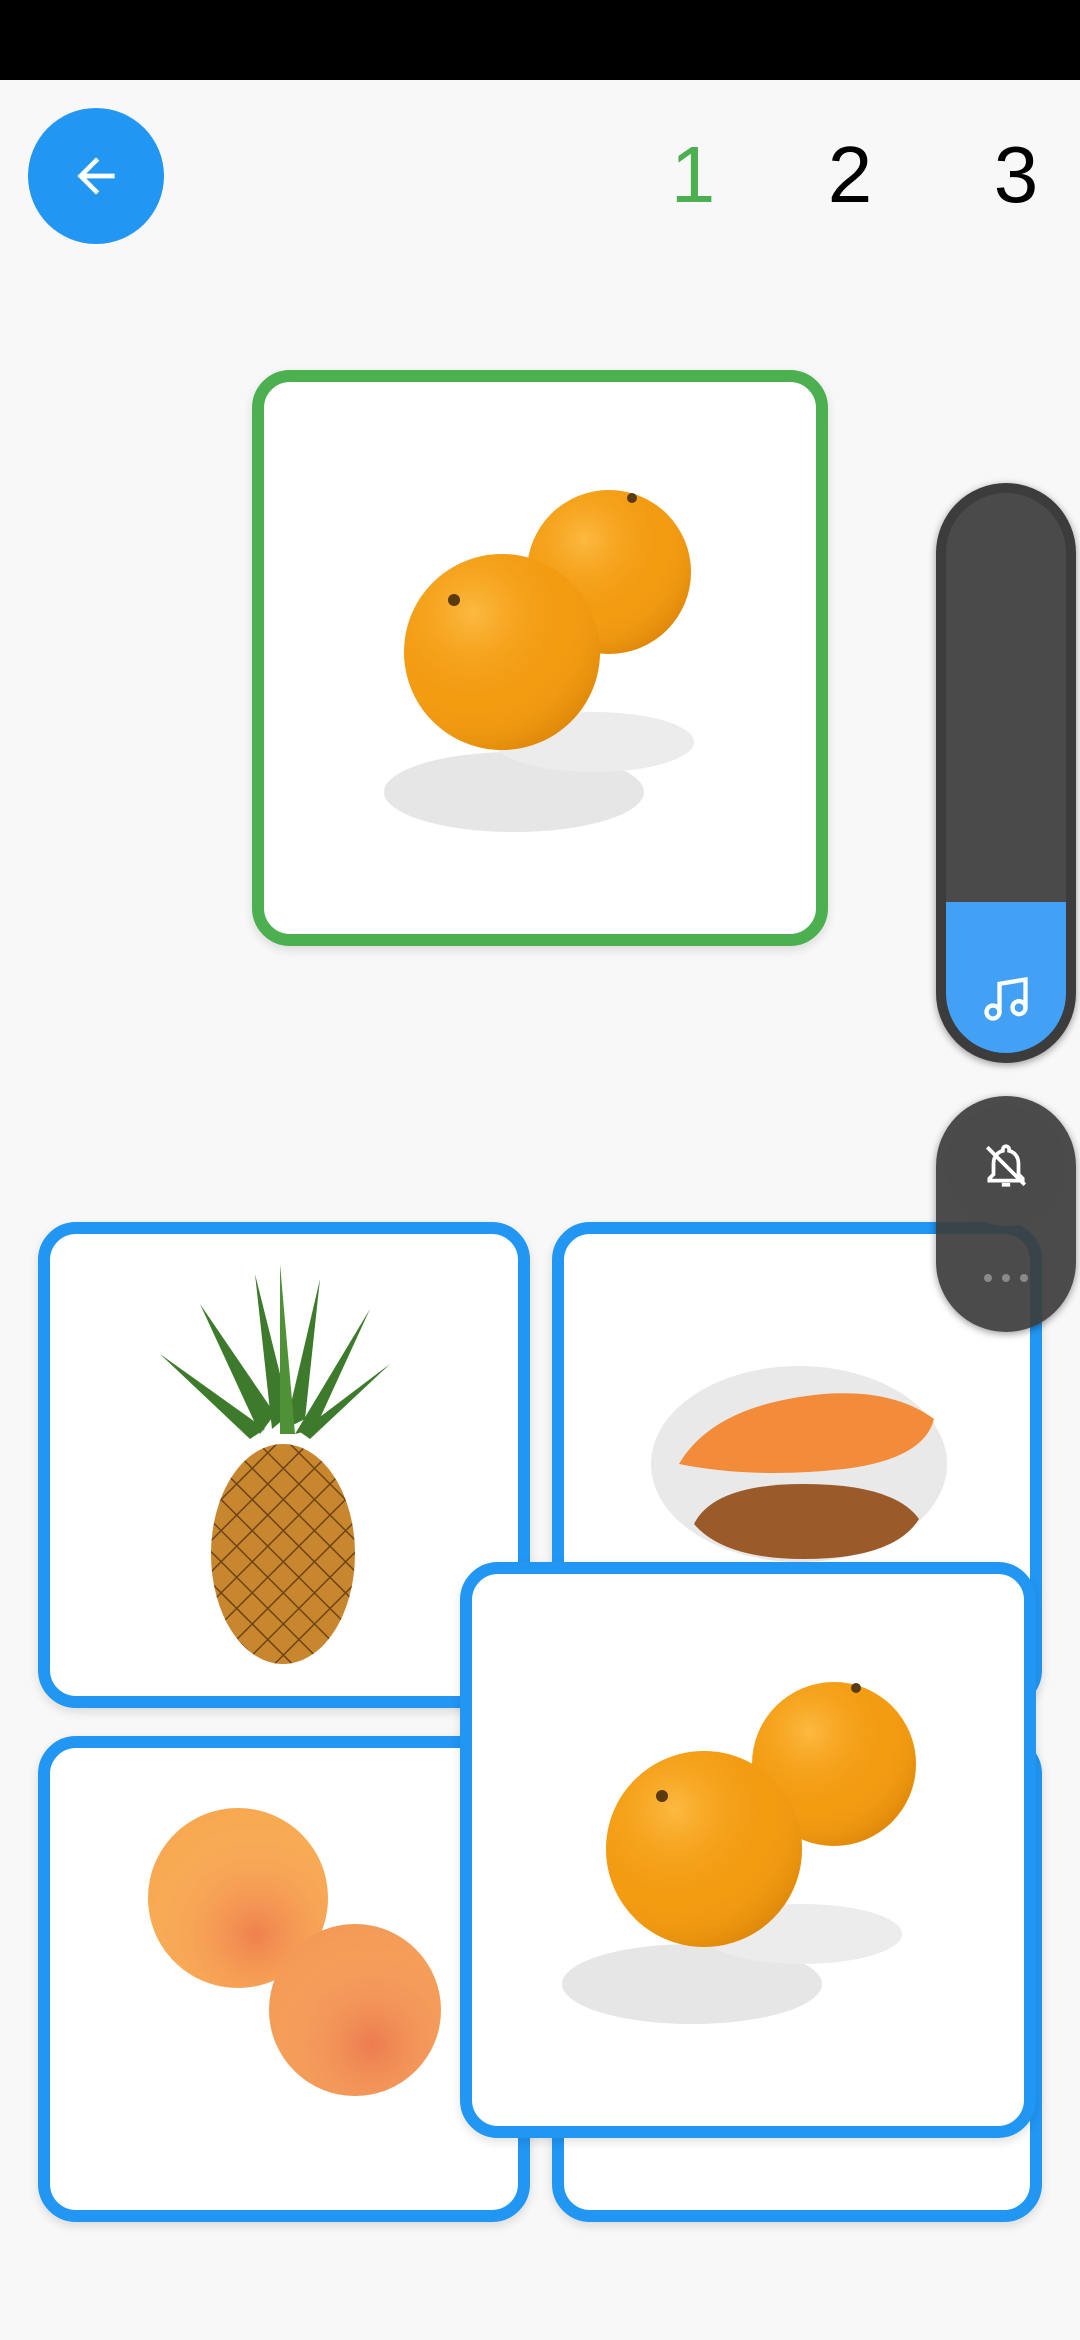 Image resolution: width=1080 pixels, height=2340 pixels. What do you see at coordinates (1006, 998) in the screenshot?
I see `music-note-icon` at bounding box center [1006, 998].